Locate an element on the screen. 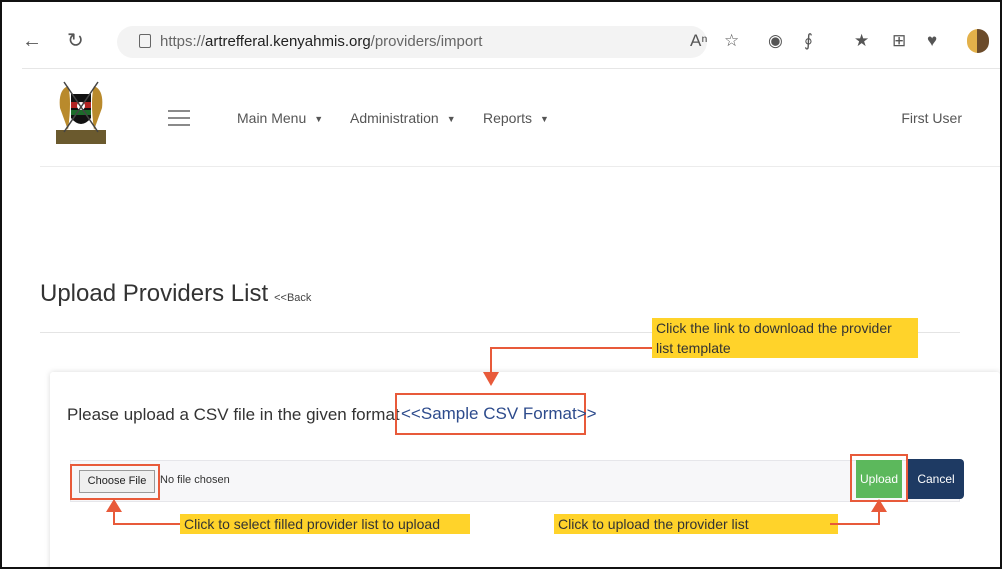 The width and height of the screenshot is (1002, 569). heart-icon: ♥ is located at coordinates (932, 41).